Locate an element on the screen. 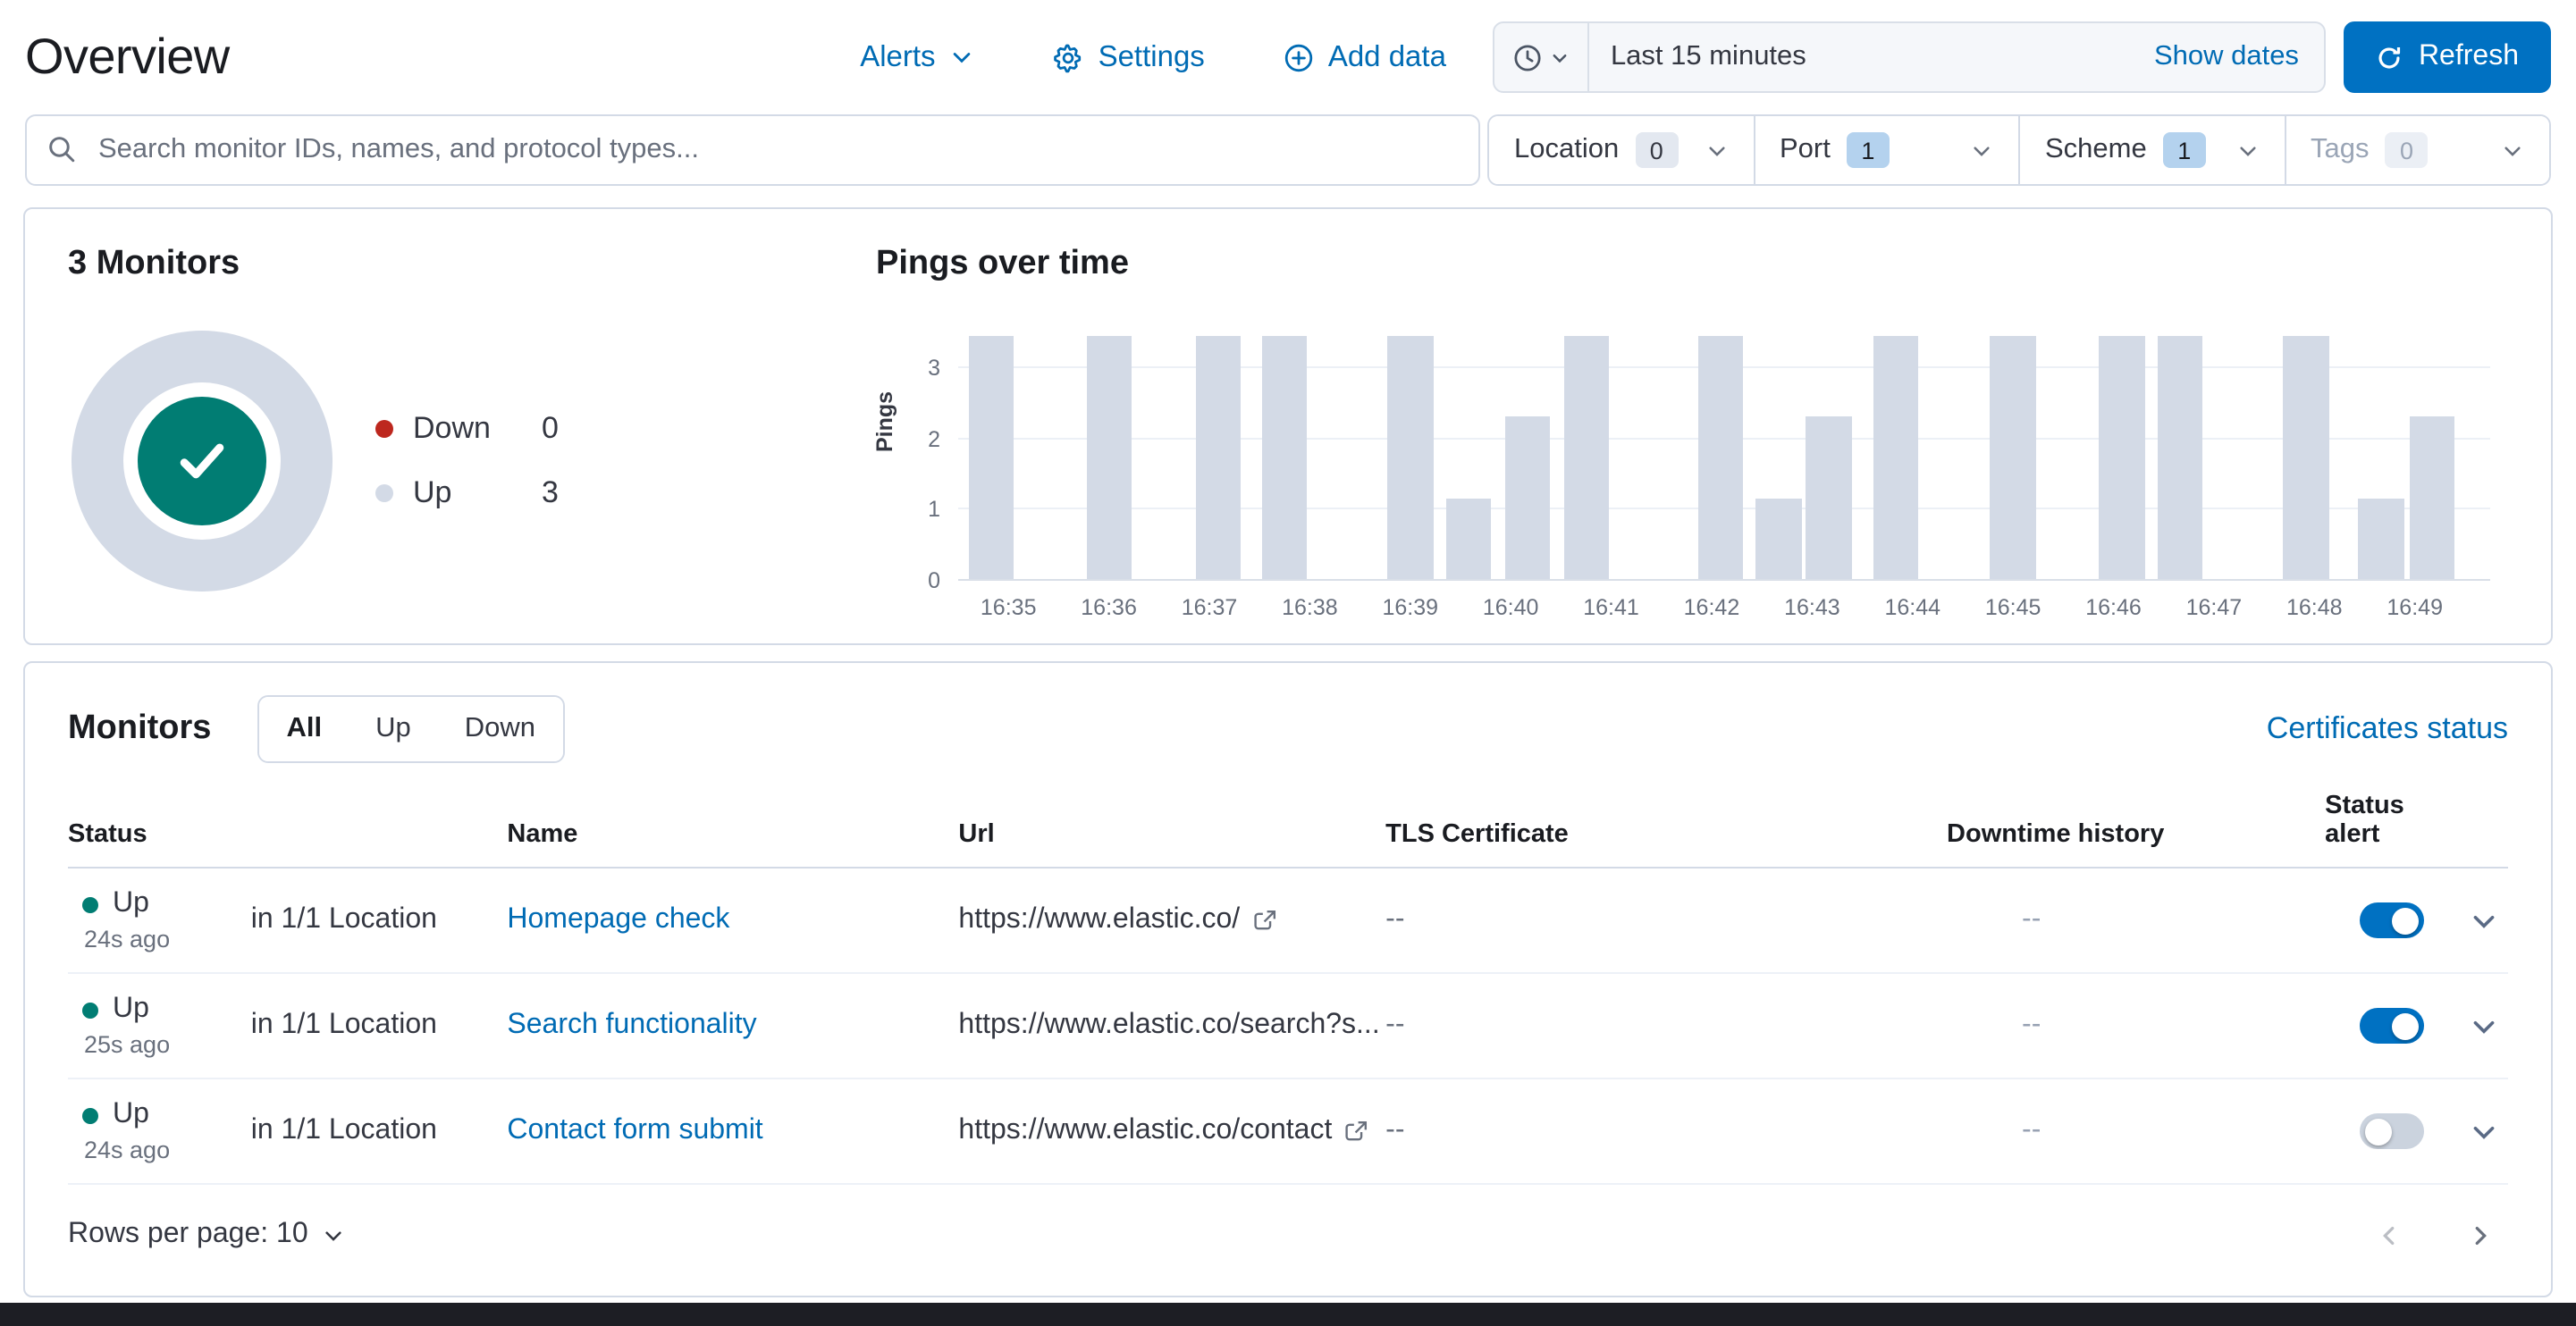 The height and width of the screenshot is (1326, 2576). x-tick-label: 16:46 is located at coordinates (2114, 607).